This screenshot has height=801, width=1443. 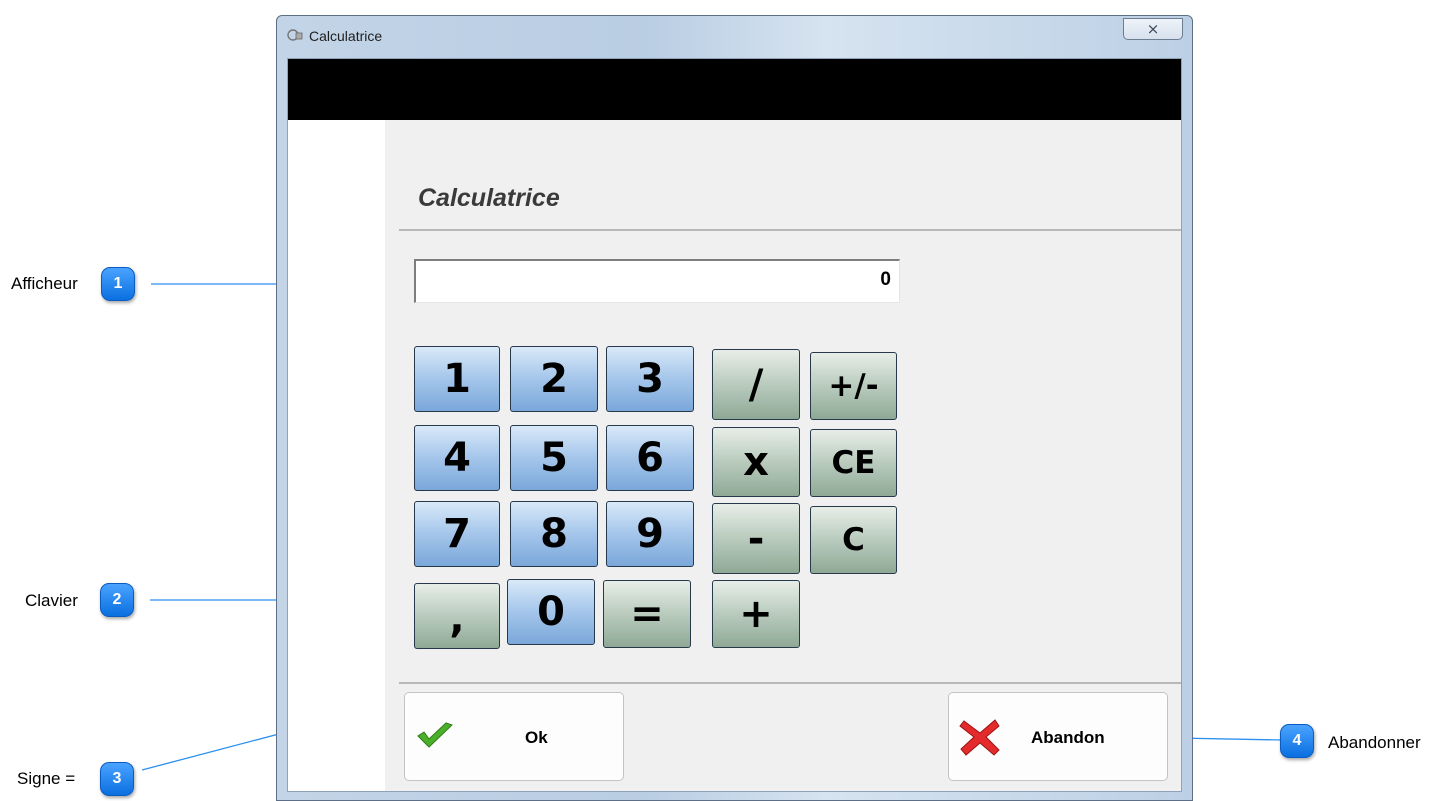 I want to click on key-7: 7, so click(x=457, y=534).